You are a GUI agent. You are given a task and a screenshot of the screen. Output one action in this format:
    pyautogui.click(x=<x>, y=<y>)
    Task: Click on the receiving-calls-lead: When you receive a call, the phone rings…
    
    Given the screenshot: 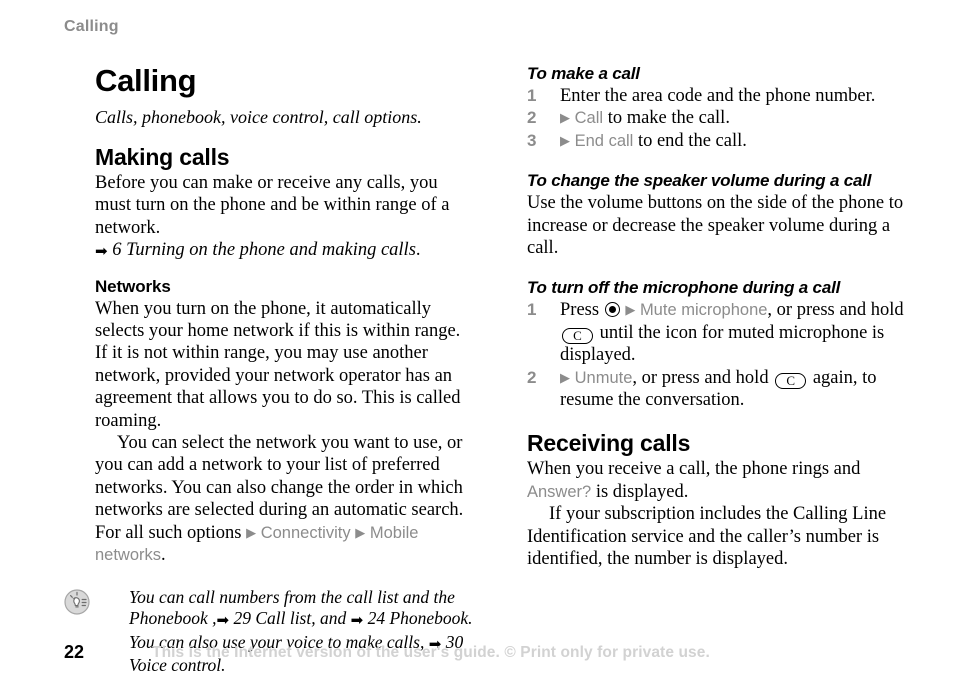 What is the action you would take?
    pyautogui.click(x=694, y=469)
    